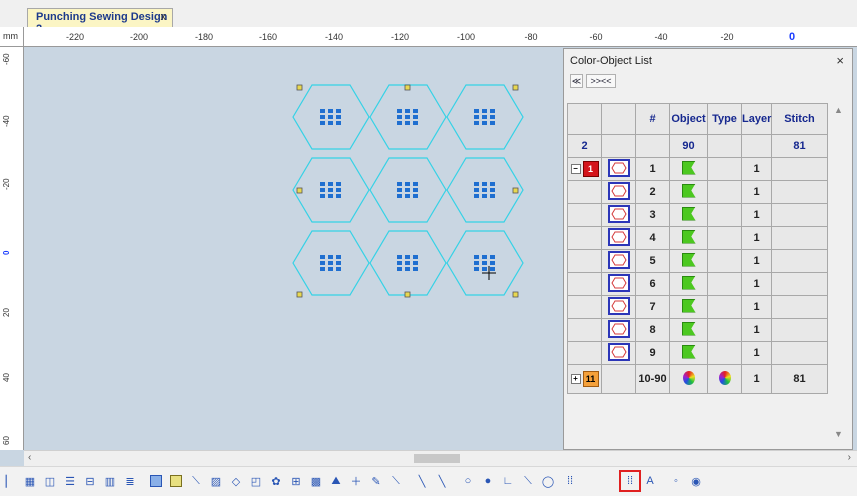  I want to click on header-type: Type, so click(724, 119).